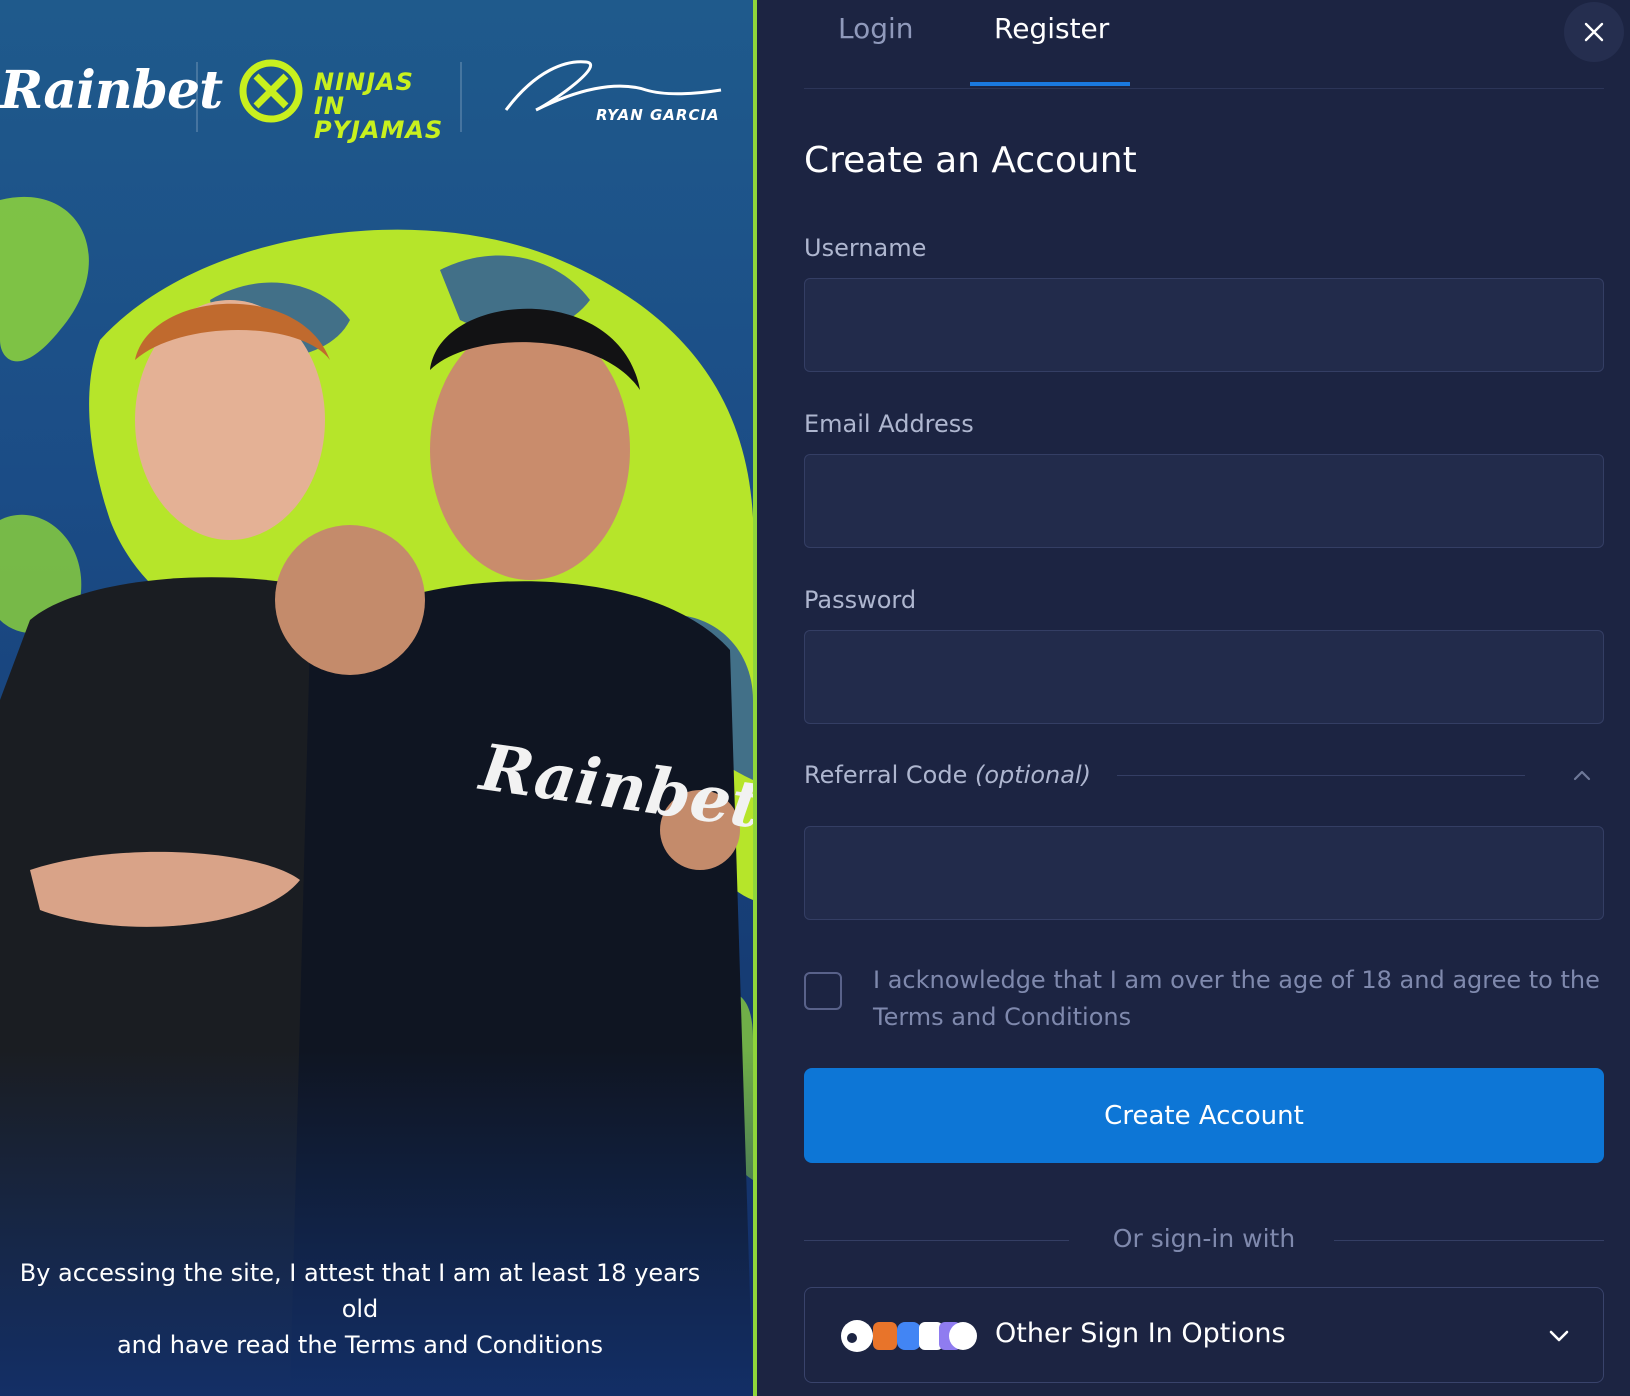 Image resolution: width=1630 pixels, height=1396 pixels. I want to click on other-sign-in-options-dropdown: Other Sign In Options, so click(1204, 1335).